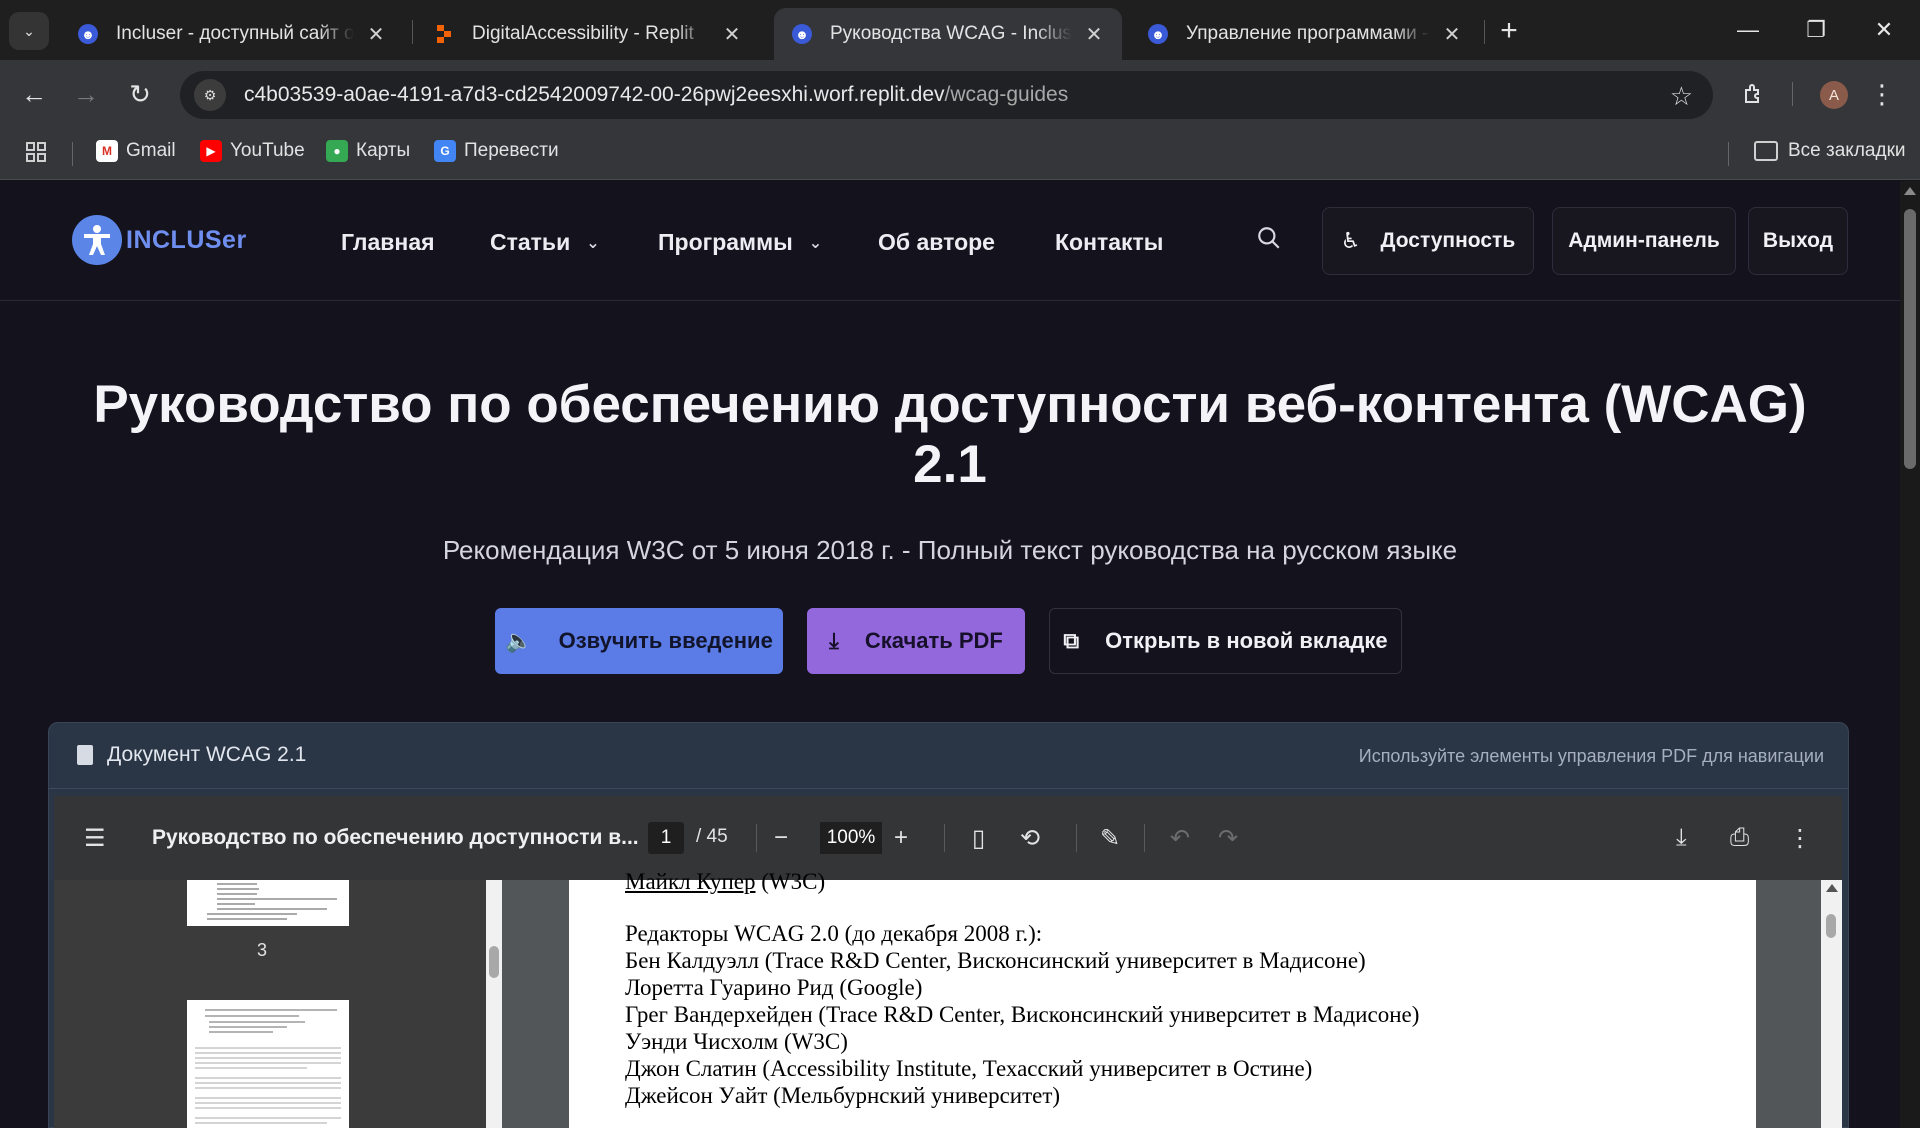 The width and height of the screenshot is (1920, 1128). Describe the element at coordinates (936, 242) in the screenshot. I see `nav-about: Об авторе` at that location.